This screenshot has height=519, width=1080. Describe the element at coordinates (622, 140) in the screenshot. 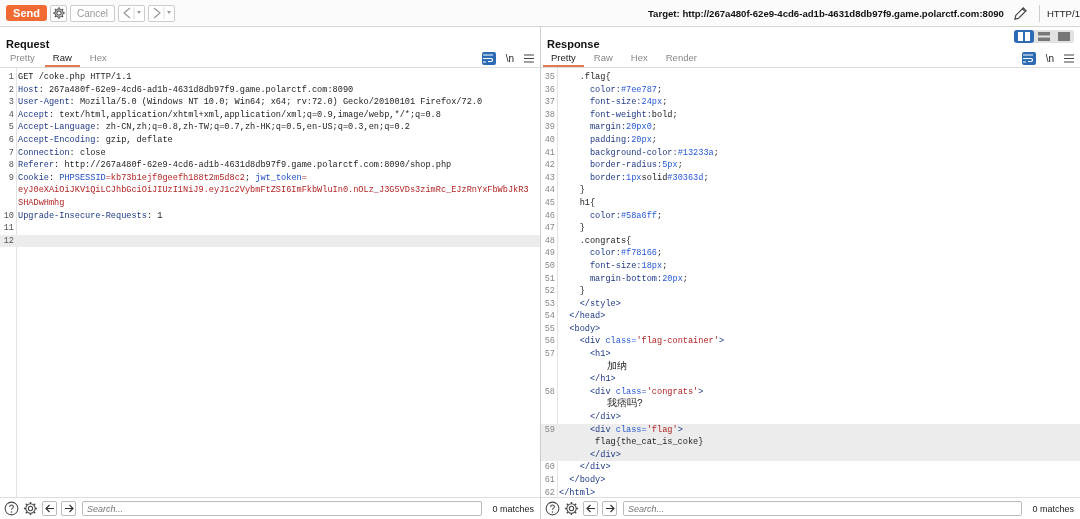

I see `code-line: padding:20px;` at that location.